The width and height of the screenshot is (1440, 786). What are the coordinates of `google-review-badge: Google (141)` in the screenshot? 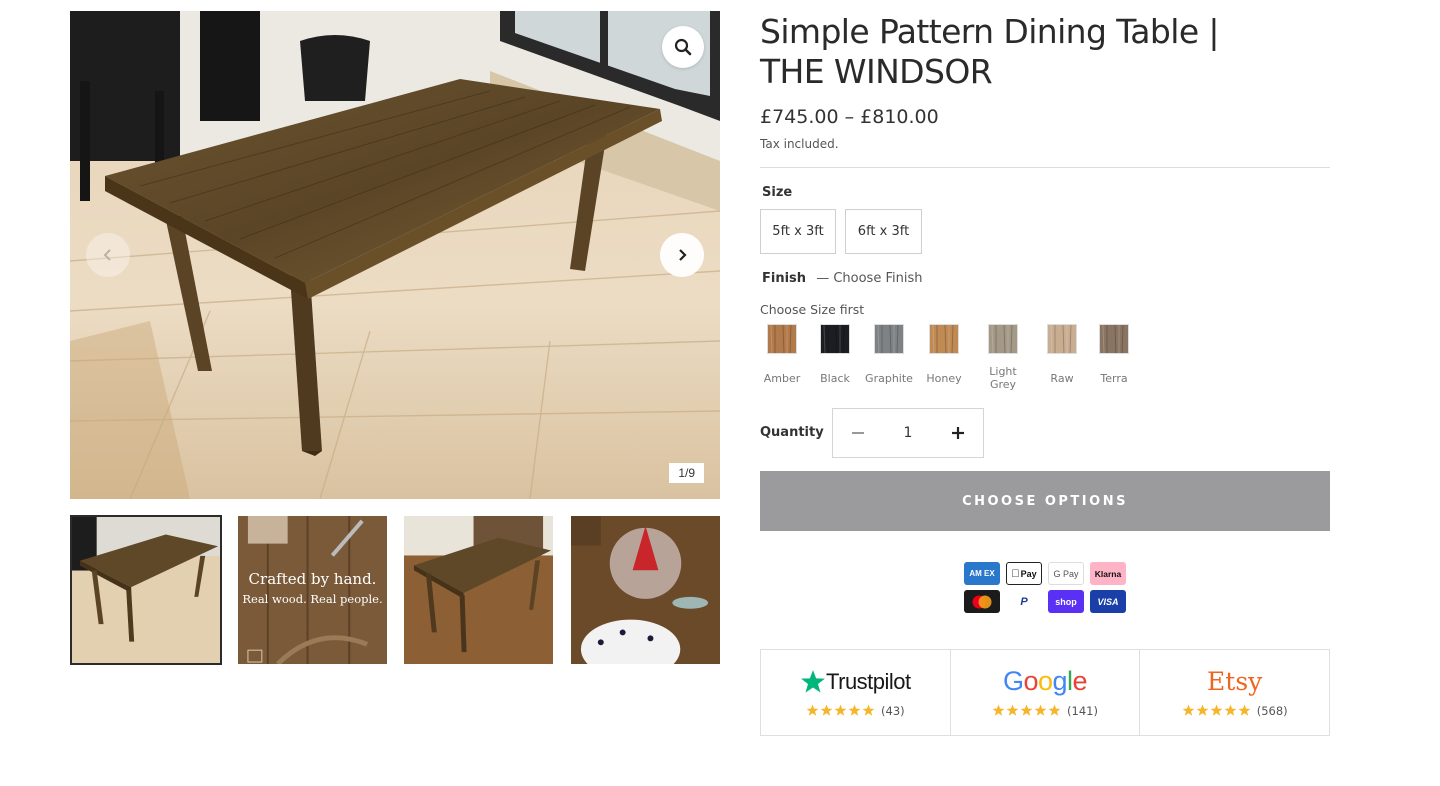 It's located at (1046, 692).